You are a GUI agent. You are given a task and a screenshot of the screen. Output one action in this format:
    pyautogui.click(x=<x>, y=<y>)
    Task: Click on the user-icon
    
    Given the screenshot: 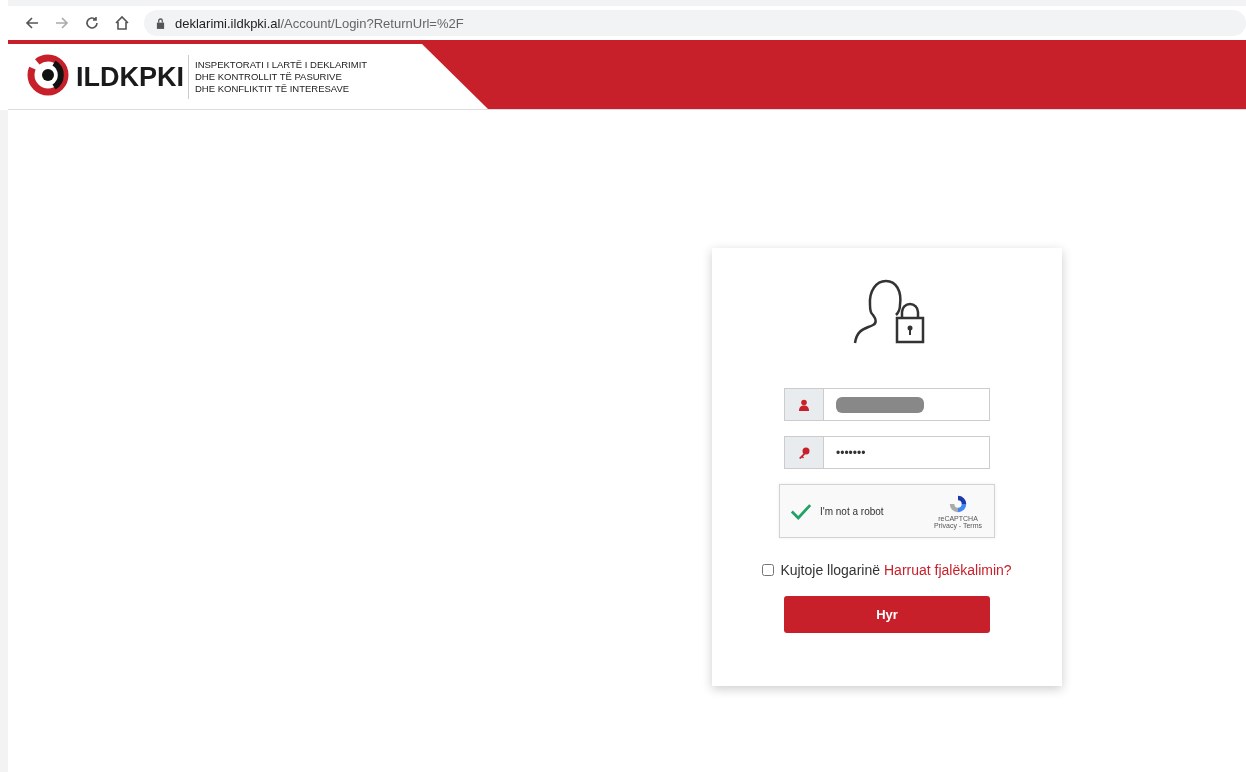 What is the action you would take?
    pyautogui.click(x=804, y=404)
    